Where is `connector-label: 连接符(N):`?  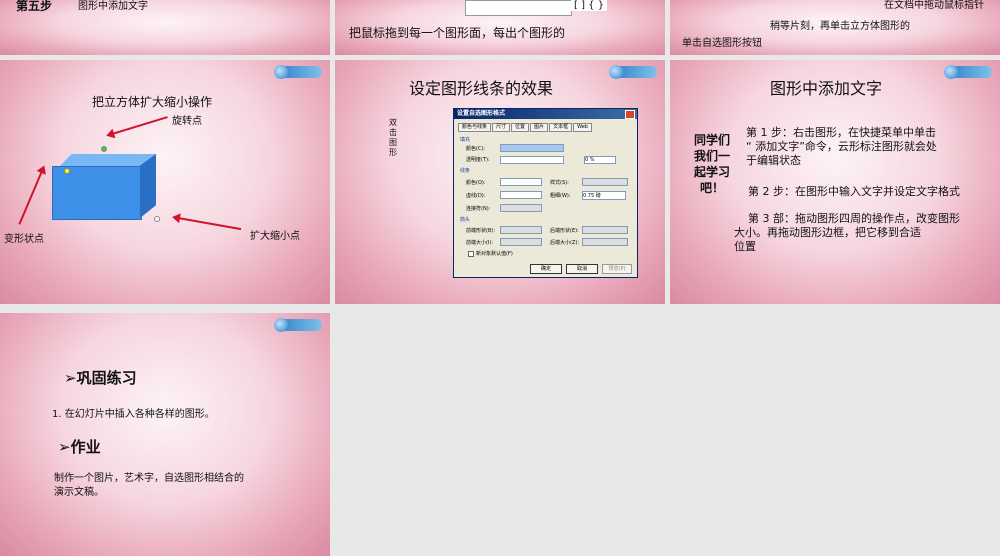 connector-label: 连接符(N): is located at coordinates (478, 209).